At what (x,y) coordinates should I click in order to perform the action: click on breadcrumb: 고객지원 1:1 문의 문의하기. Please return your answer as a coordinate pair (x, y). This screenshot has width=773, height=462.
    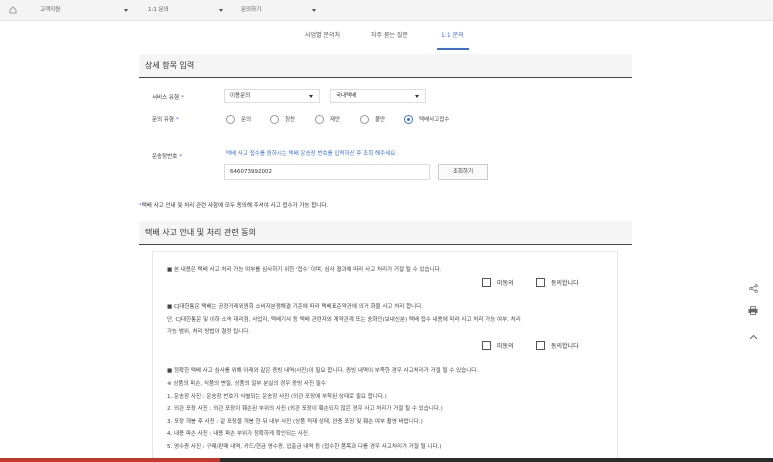
    Looking at the image, I should click on (386, 10).